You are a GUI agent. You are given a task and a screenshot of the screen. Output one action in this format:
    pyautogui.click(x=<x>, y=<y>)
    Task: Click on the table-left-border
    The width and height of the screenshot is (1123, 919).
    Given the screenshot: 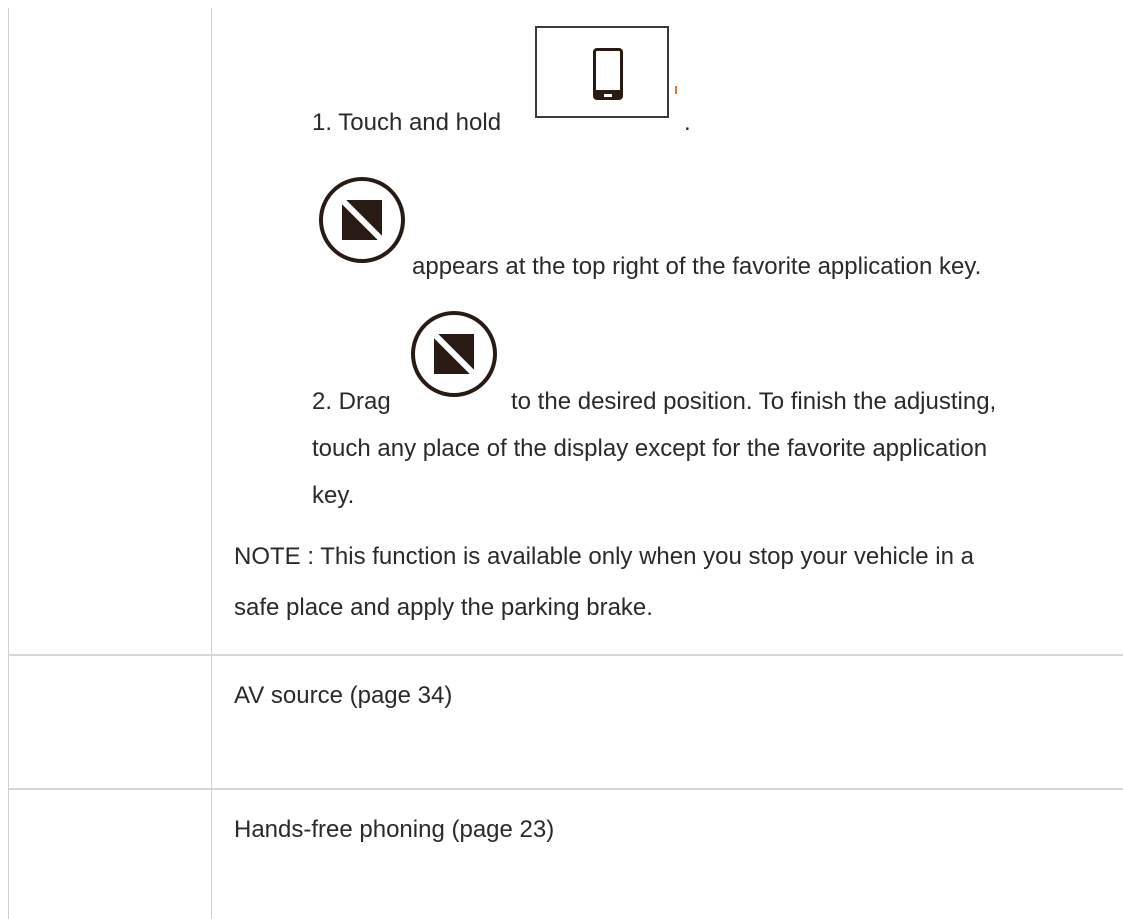 What is the action you would take?
    pyautogui.click(x=8, y=463)
    